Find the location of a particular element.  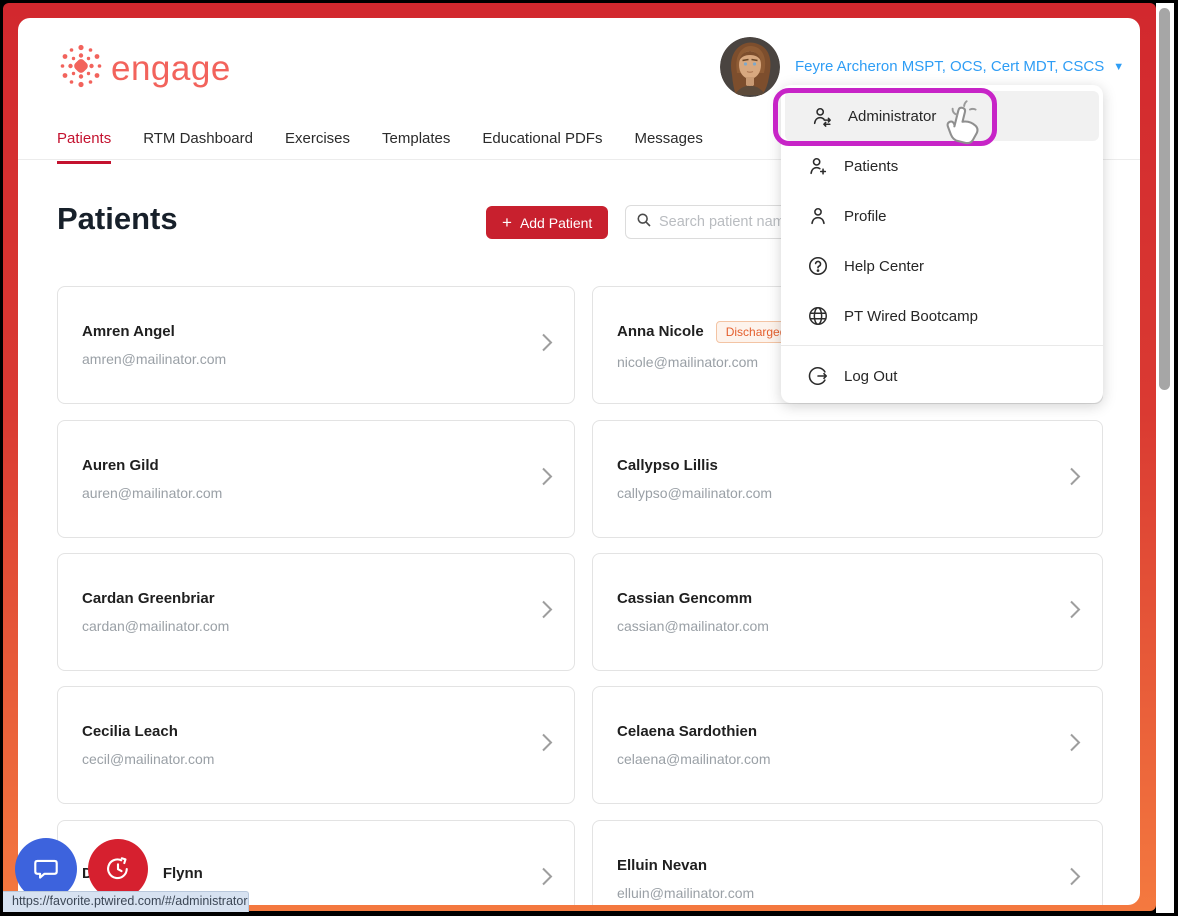

tab-templates: Templates is located at coordinates (416, 147).